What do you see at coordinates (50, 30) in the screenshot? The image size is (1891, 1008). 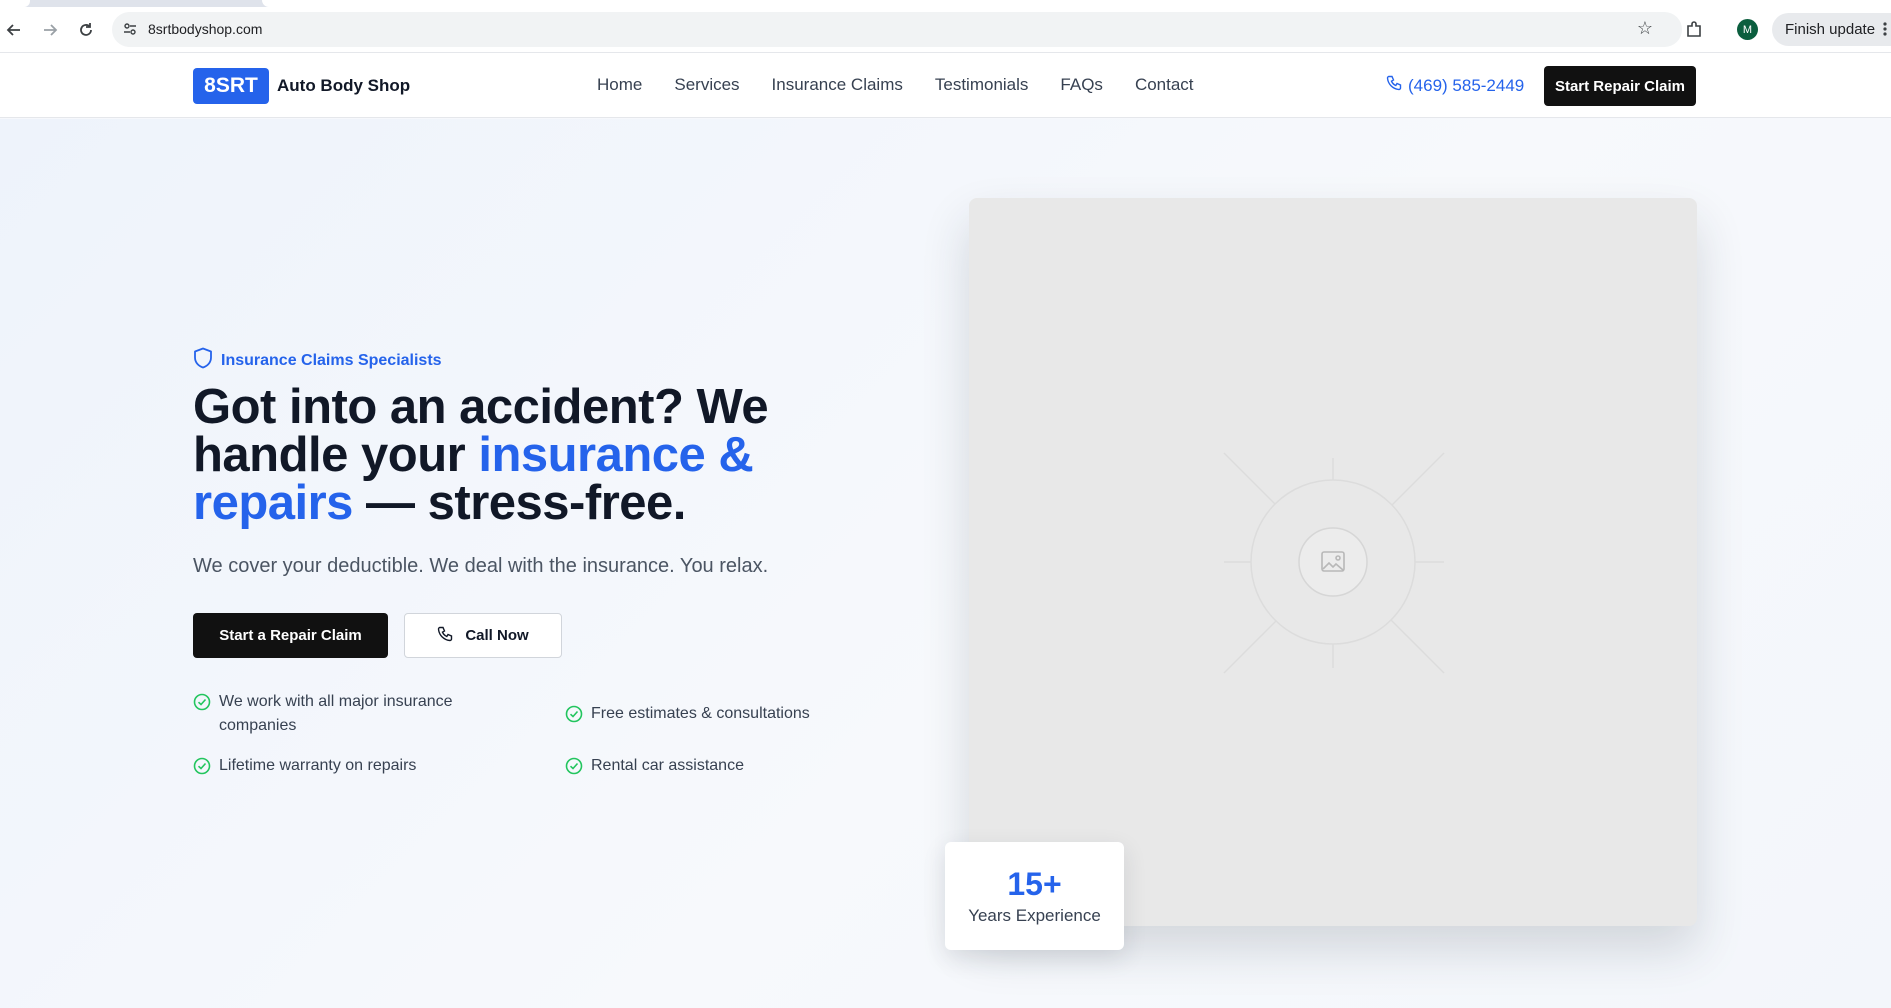 I see `forward-arrow-icon` at bounding box center [50, 30].